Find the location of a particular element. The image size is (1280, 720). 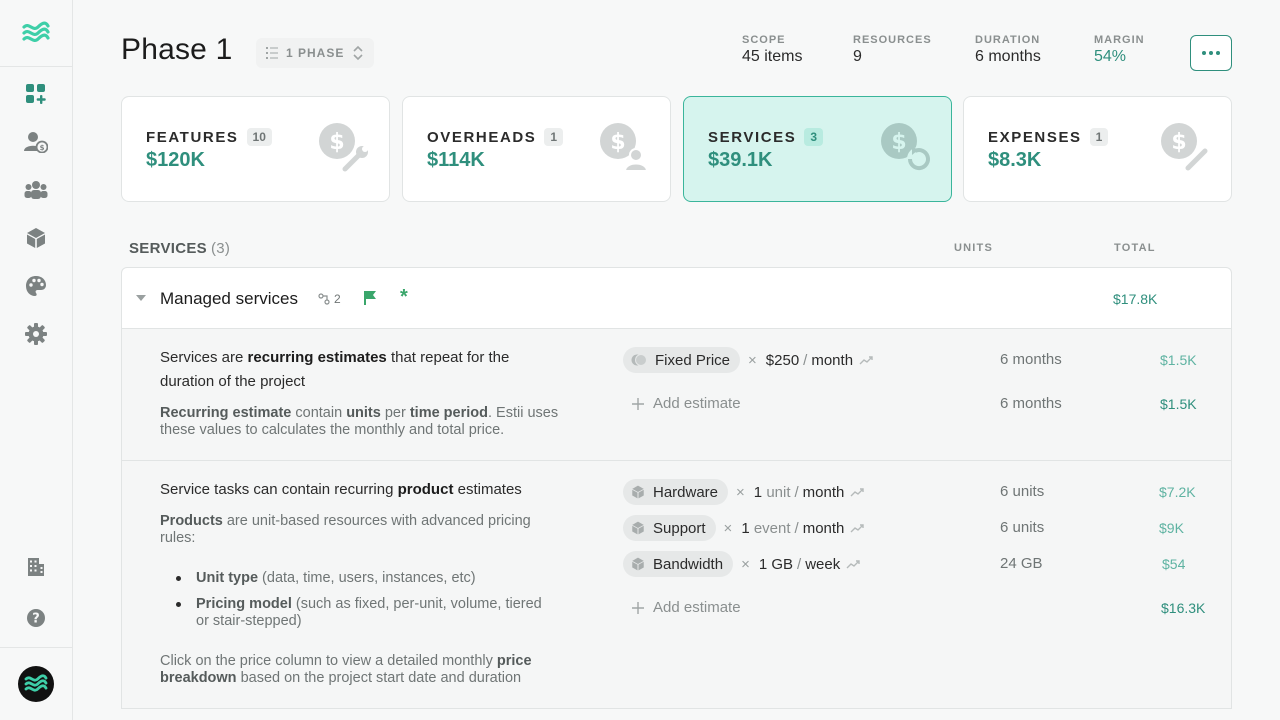

estimate-quantity: $250/month is located at coordinates (809, 360).